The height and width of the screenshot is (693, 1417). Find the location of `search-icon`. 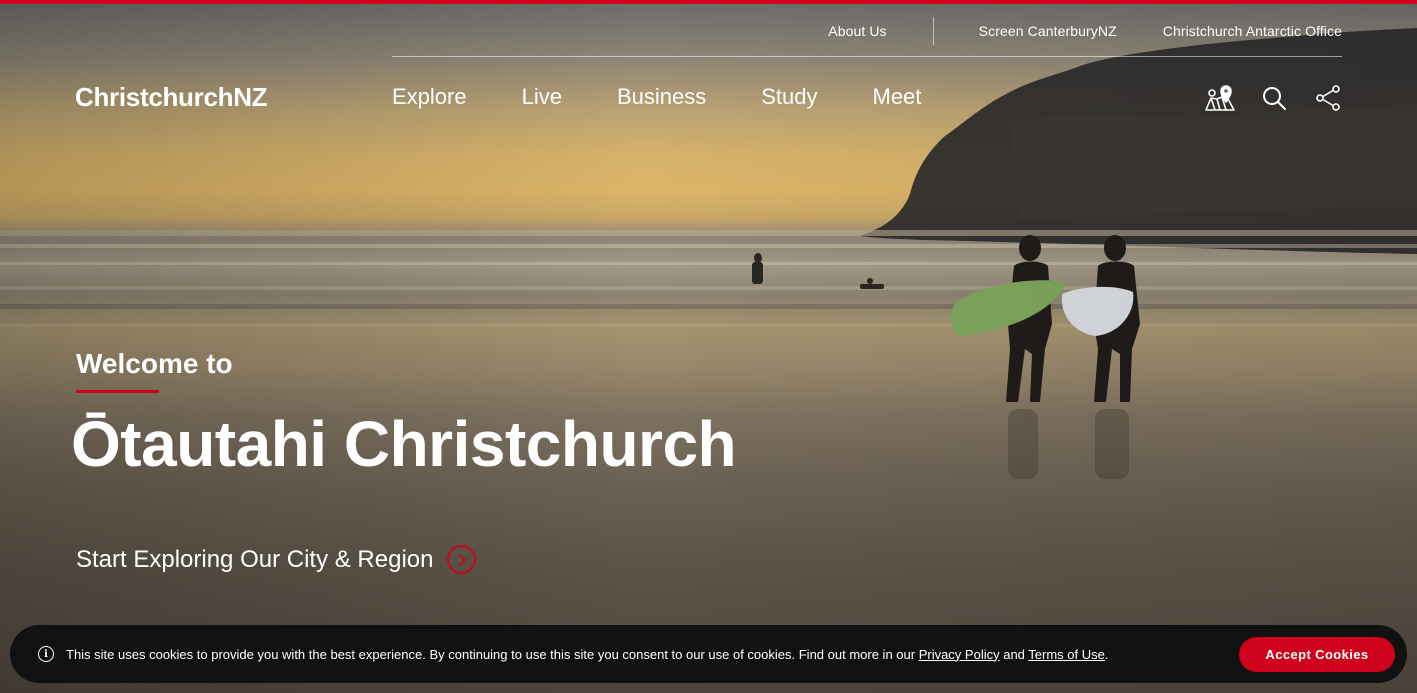

search-icon is located at coordinates (1274, 98).